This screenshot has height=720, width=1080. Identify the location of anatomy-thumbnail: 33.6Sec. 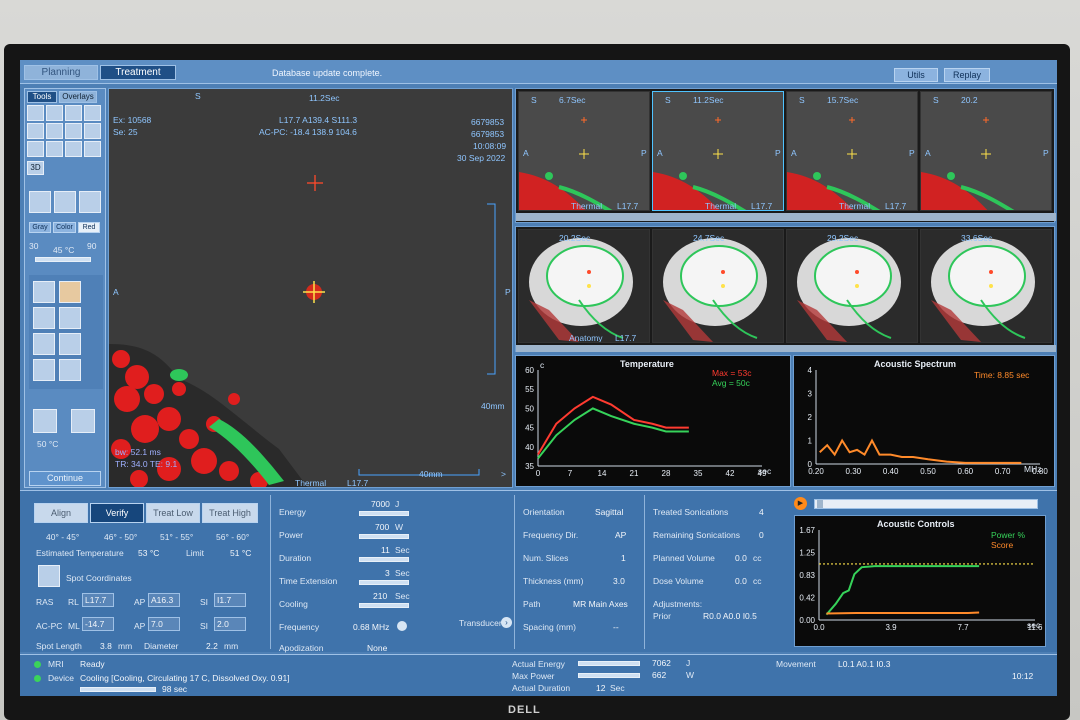
(986, 286).